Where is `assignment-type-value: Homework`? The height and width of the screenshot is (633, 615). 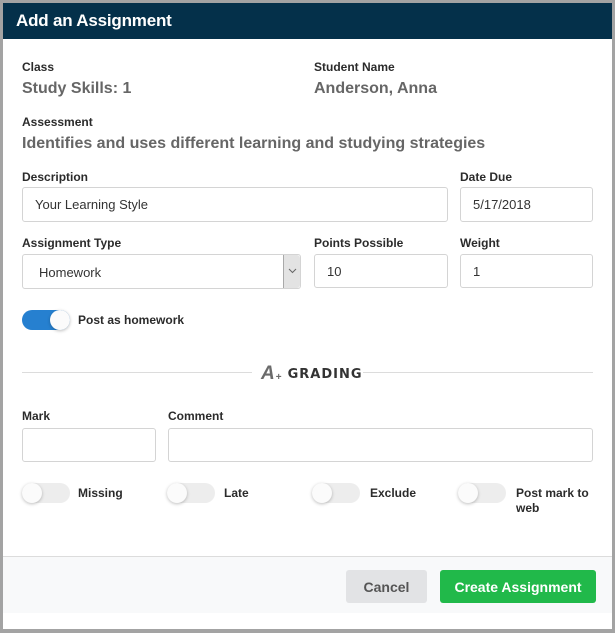
assignment-type-value: Homework is located at coordinates (70, 272).